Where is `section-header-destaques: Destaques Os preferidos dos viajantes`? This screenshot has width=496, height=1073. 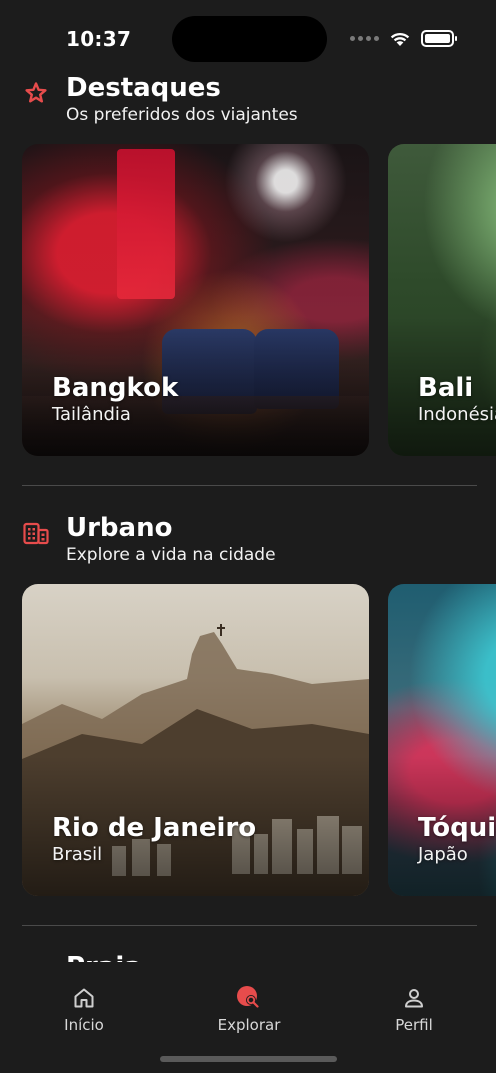 section-header-destaques: Destaques Os preferidos dos viajantes is located at coordinates (252, 103).